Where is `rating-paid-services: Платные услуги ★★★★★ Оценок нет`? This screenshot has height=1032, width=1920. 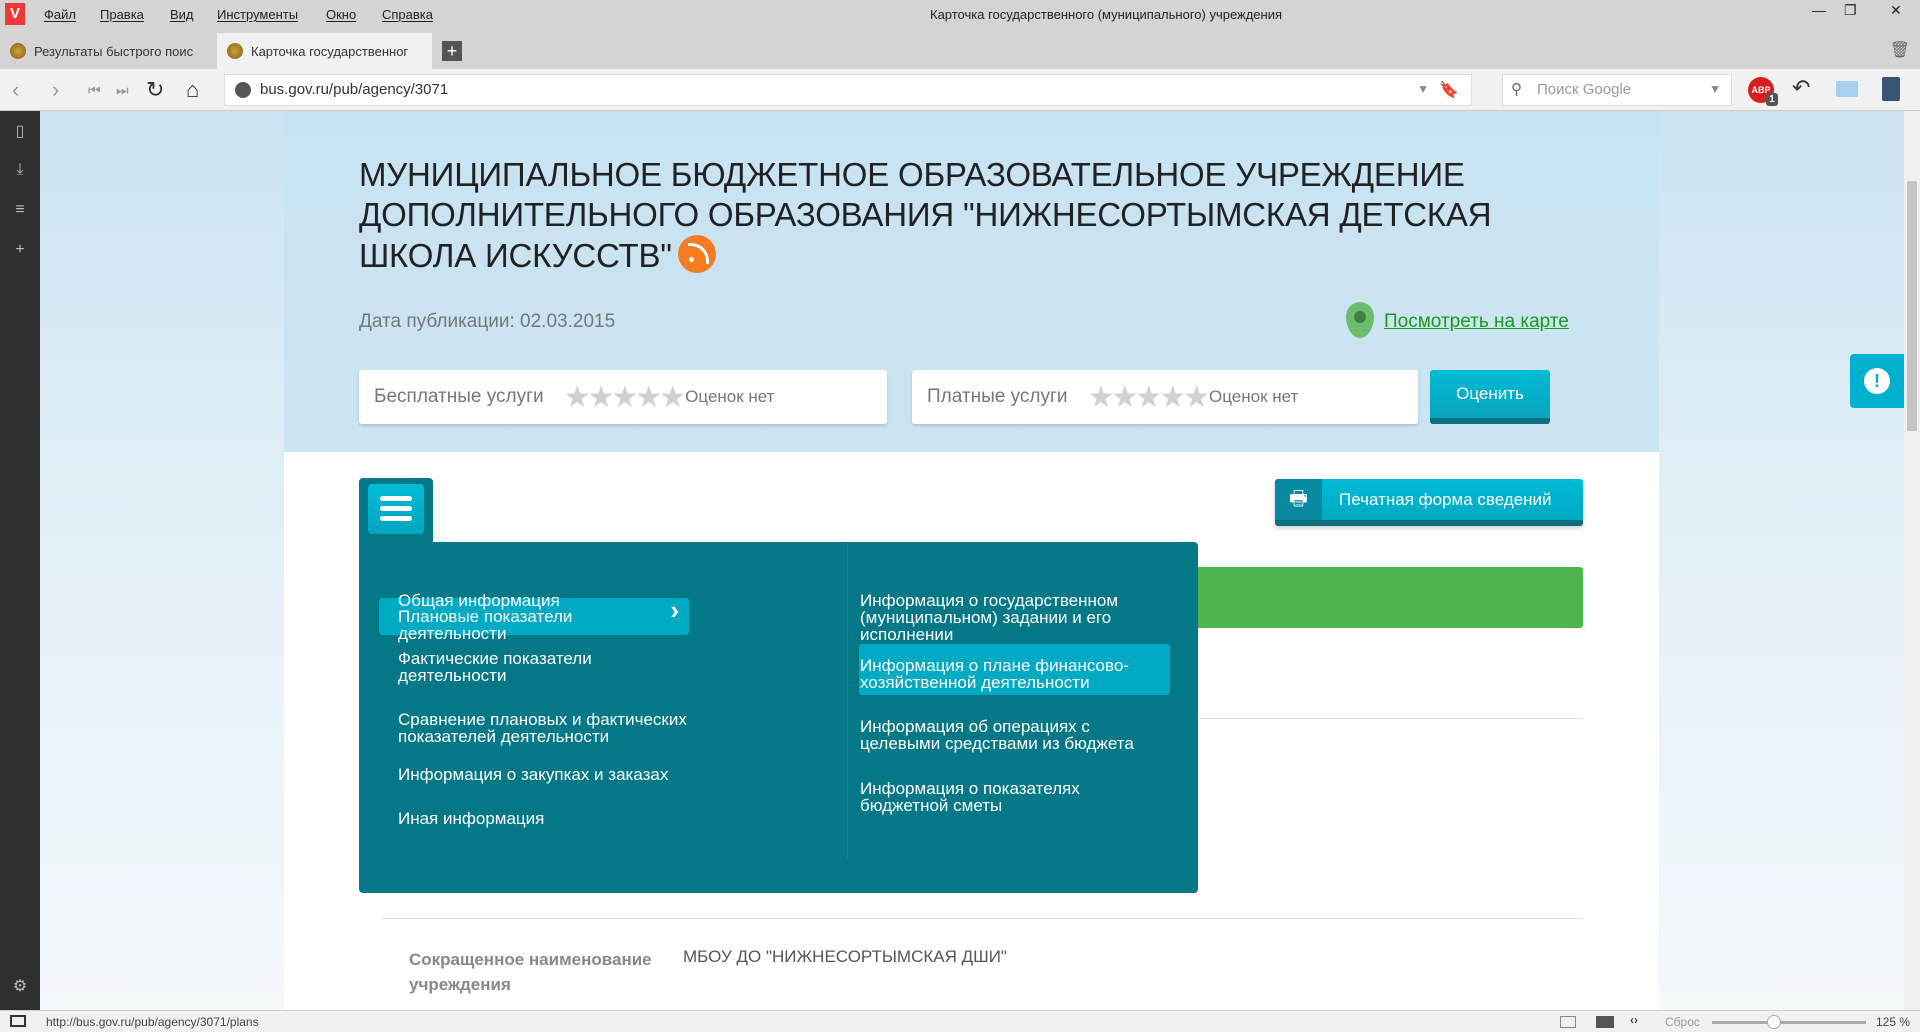 rating-paid-services: Платные услуги ★★★★★ Оценок нет is located at coordinates (1165, 397).